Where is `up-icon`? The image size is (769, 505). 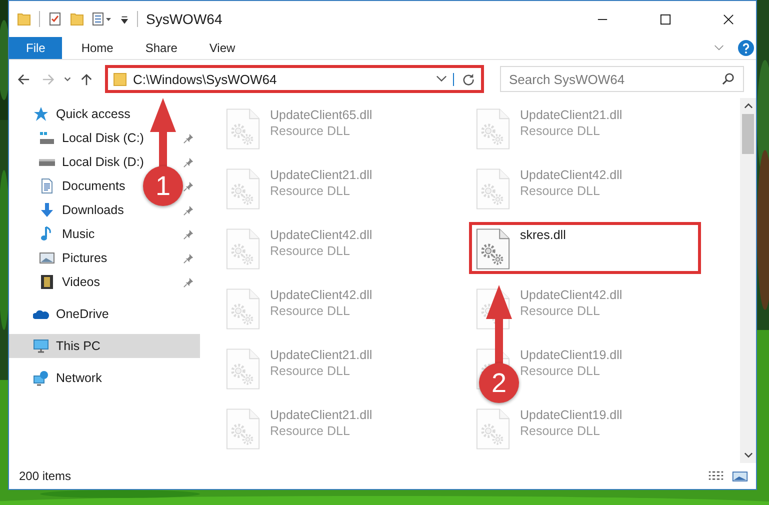
up-icon is located at coordinates (86, 79).